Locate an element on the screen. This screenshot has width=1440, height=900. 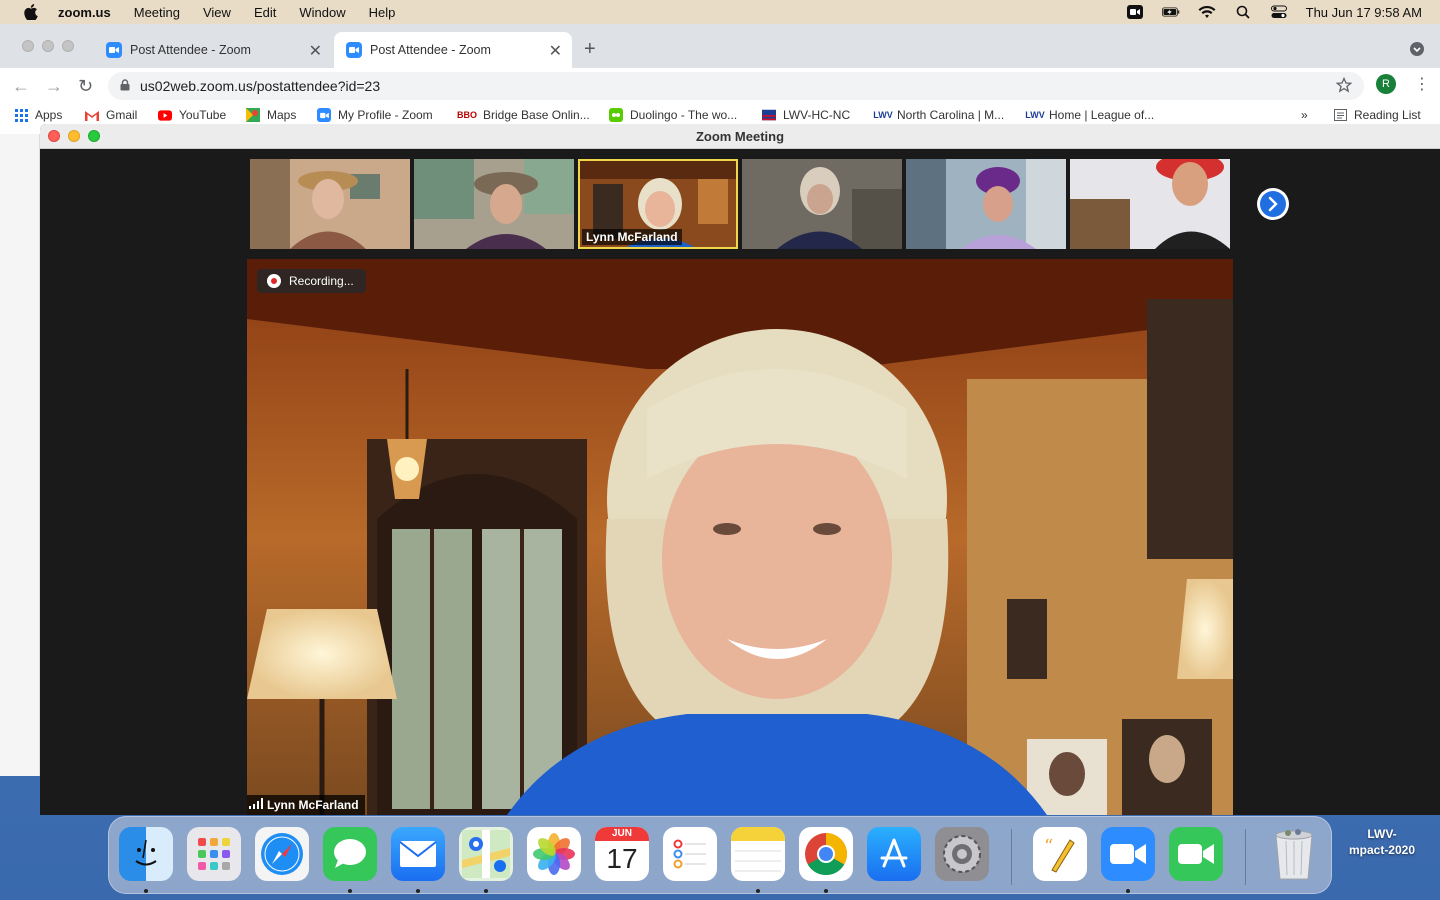
desktop-folder-label: LWV- mpact-2020 is located at coordinates (1382, 842).